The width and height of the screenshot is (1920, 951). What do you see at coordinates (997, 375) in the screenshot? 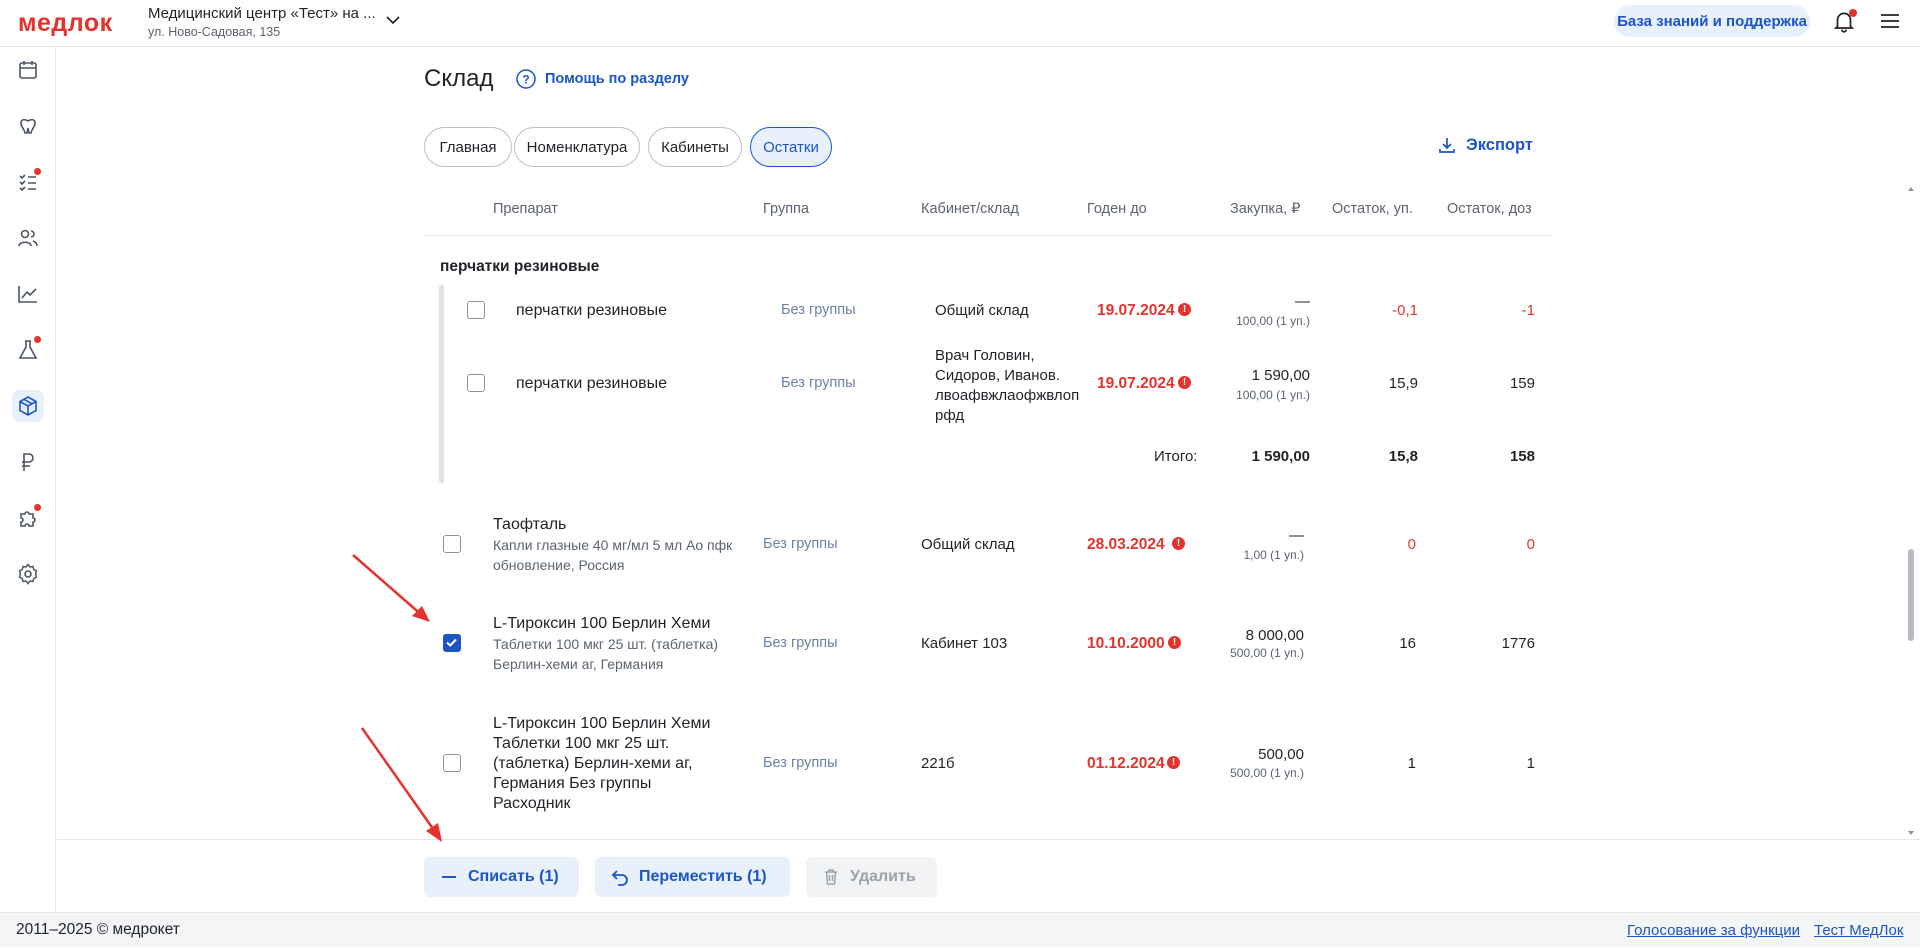
I see `location-line: Сидоров, Иванов.` at bounding box center [997, 375].